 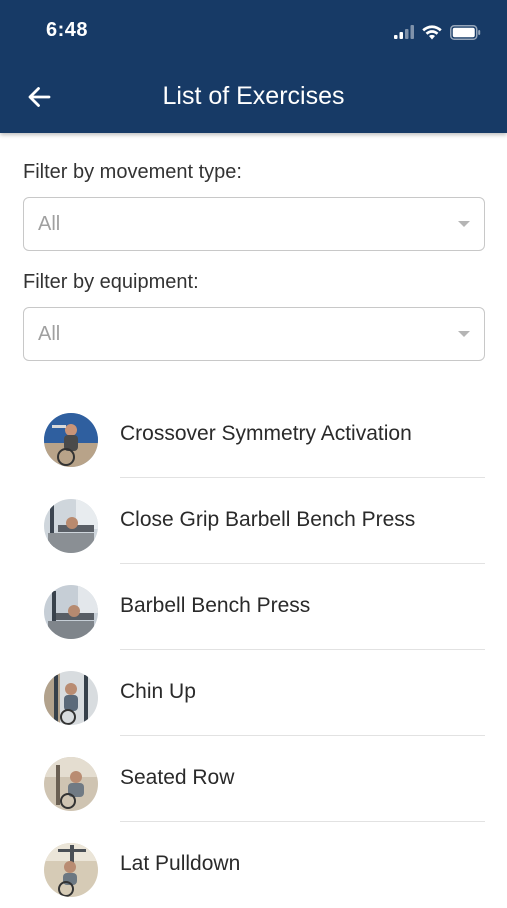 I want to click on exercise-name: Close Grip Barbell Bench Press, so click(x=268, y=519).